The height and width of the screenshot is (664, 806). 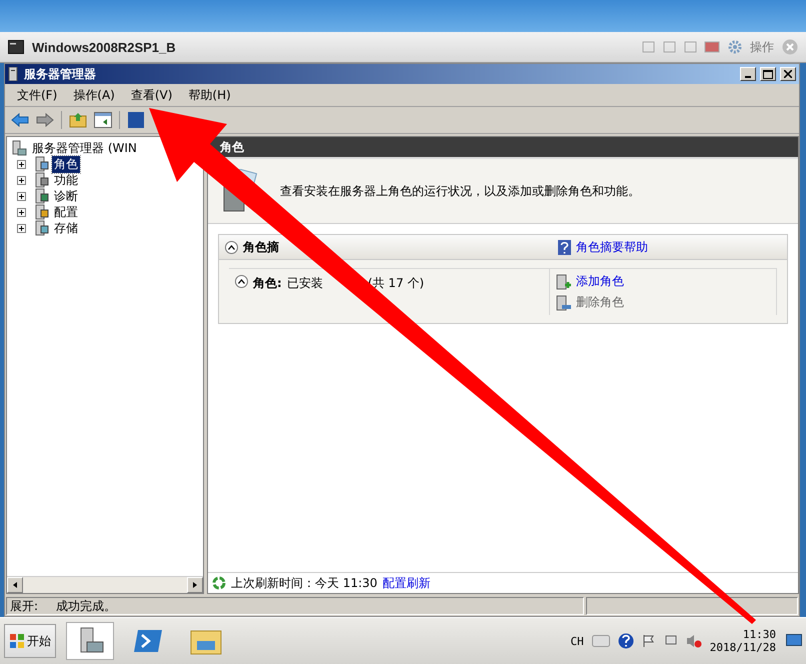 What do you see at coordinates (794, 641) in the screenshot?
I see `show-desktop-icon` at bounding box center [794, 641].